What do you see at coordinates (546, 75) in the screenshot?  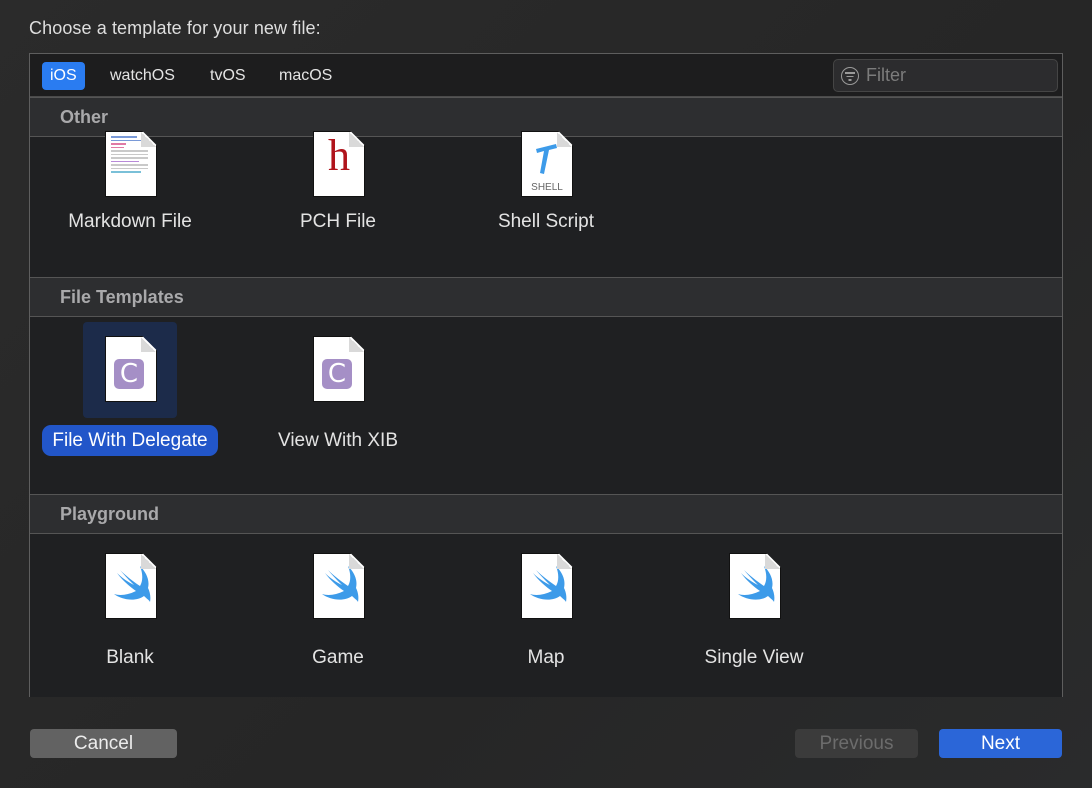 I see `platform-tab-bar: iOS watchOS tvOS macOS` at bounding box center [546, 75].